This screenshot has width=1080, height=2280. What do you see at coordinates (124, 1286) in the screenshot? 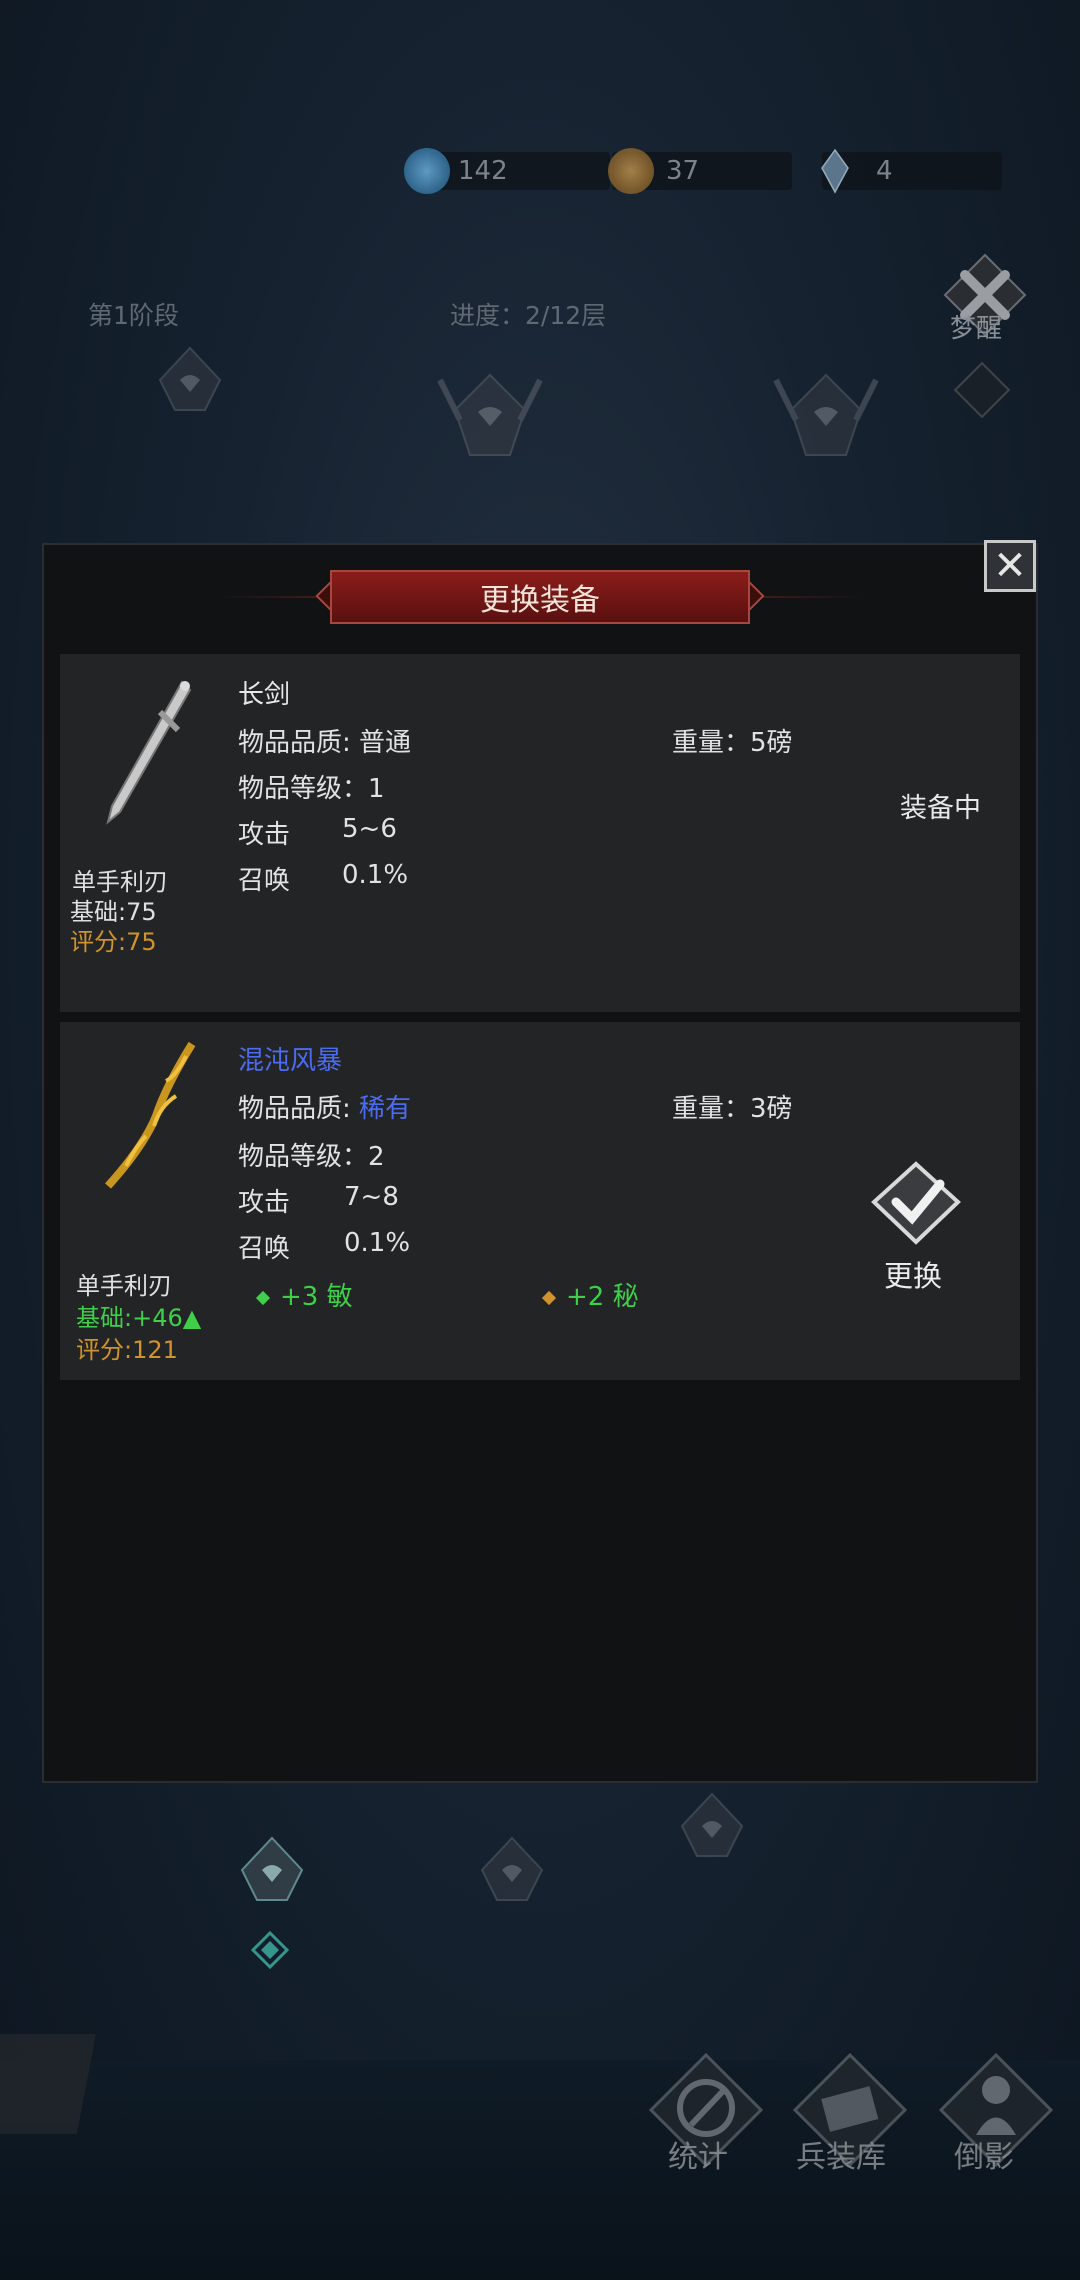
I see `candidate-weapon-type: 单手利刃` at bounding box center [124, 1286].